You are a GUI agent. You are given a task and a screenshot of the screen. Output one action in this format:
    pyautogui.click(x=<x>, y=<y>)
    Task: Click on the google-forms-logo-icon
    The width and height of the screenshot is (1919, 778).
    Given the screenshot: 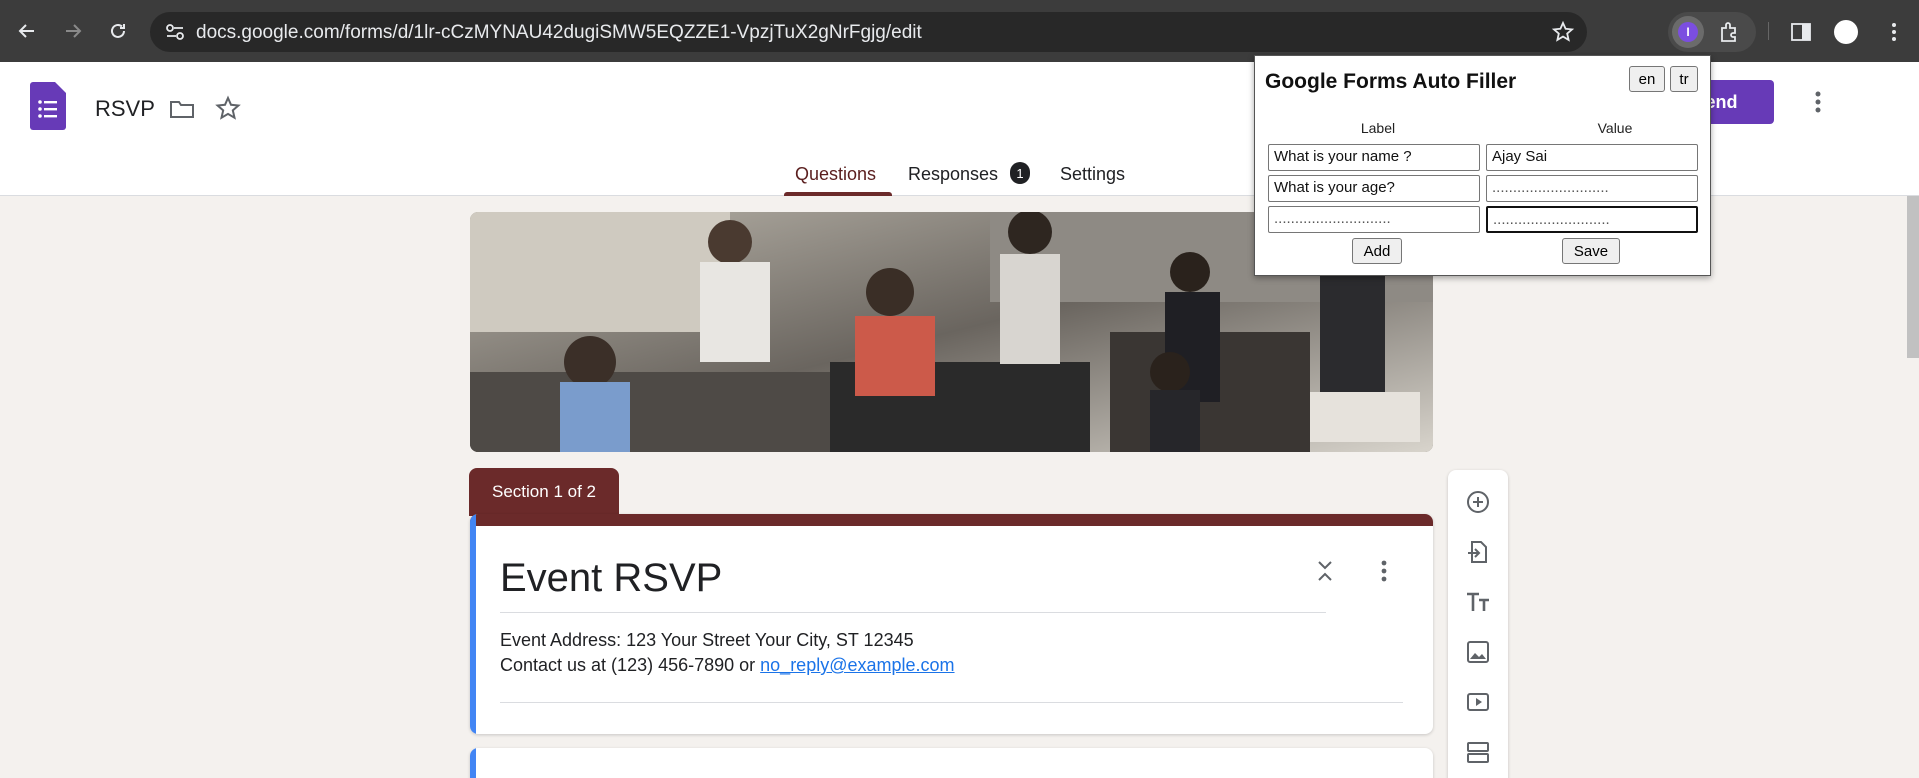 What is the action you would take?
    pyautogui.click(x=48, y=106)
    